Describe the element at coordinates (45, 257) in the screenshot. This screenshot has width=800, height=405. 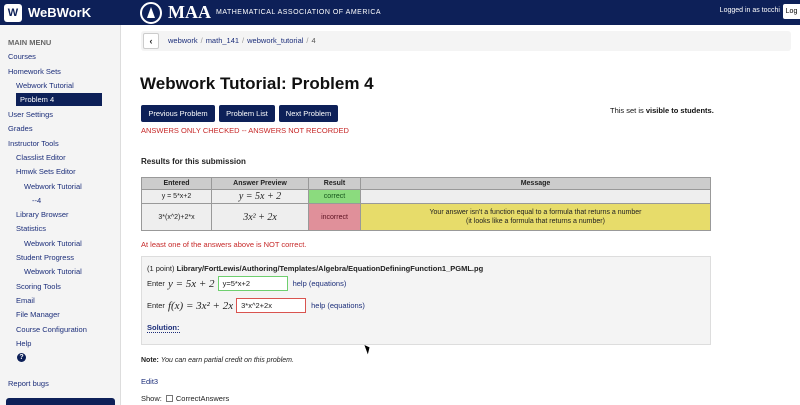
I see `sidebar-item-student-progress: Student Progress` at that location.